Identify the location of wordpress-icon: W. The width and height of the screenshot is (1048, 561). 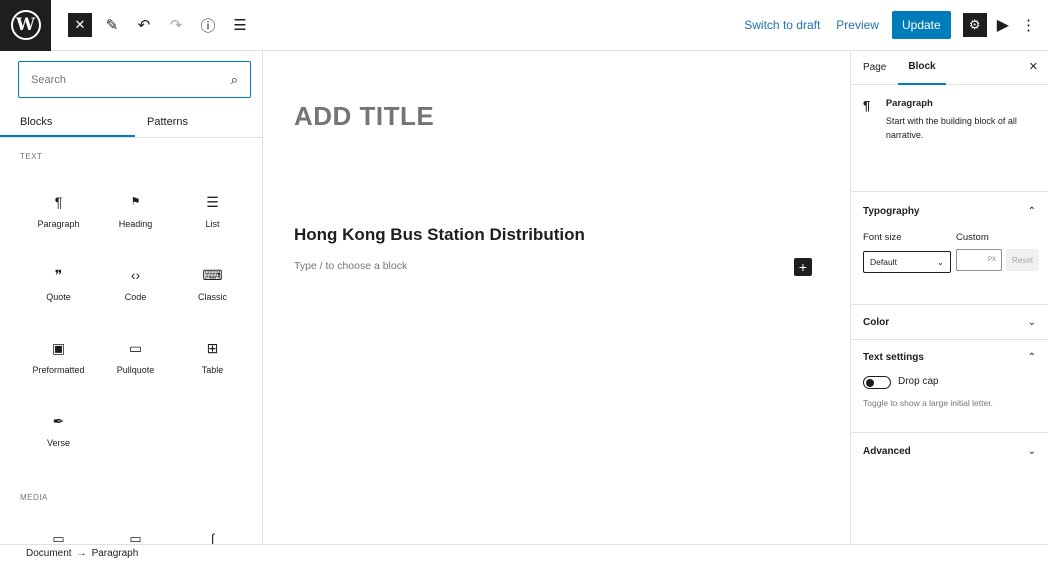
(25, 25).